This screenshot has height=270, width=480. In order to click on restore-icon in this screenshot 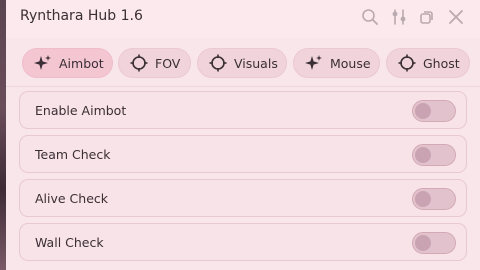, I will do `click(427, 17)`.